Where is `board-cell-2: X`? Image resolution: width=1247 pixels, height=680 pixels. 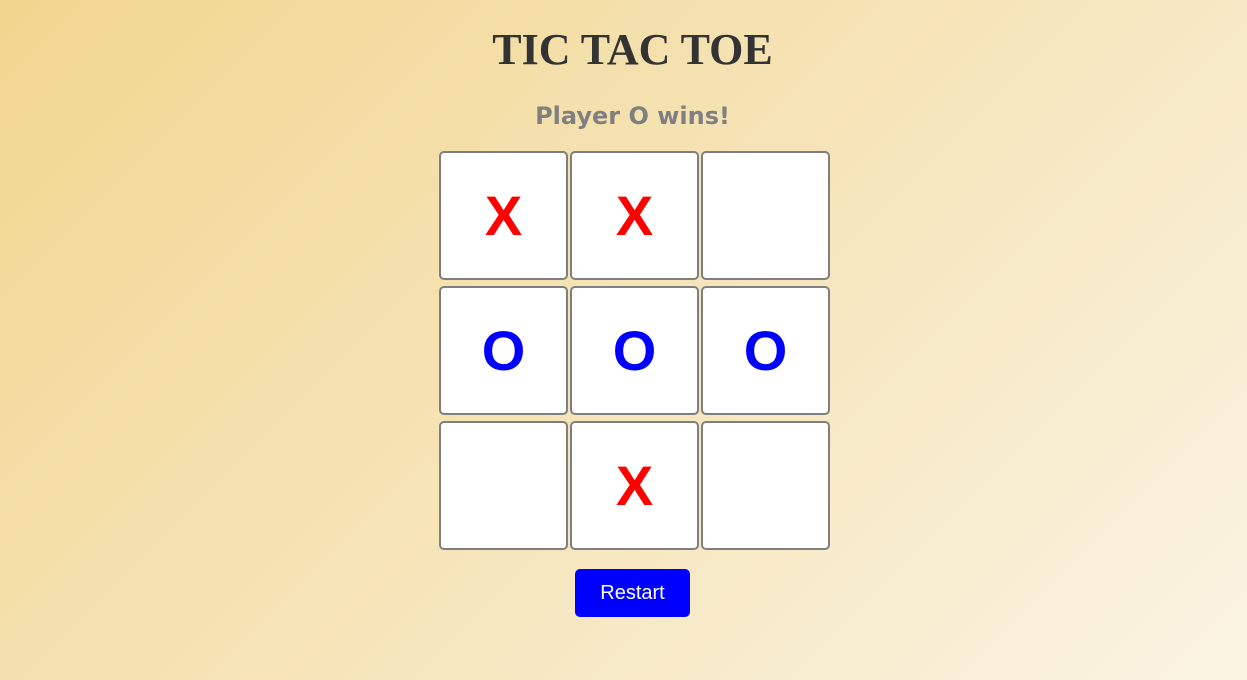 board-cell-2: X is located at coordinates (634, 215).